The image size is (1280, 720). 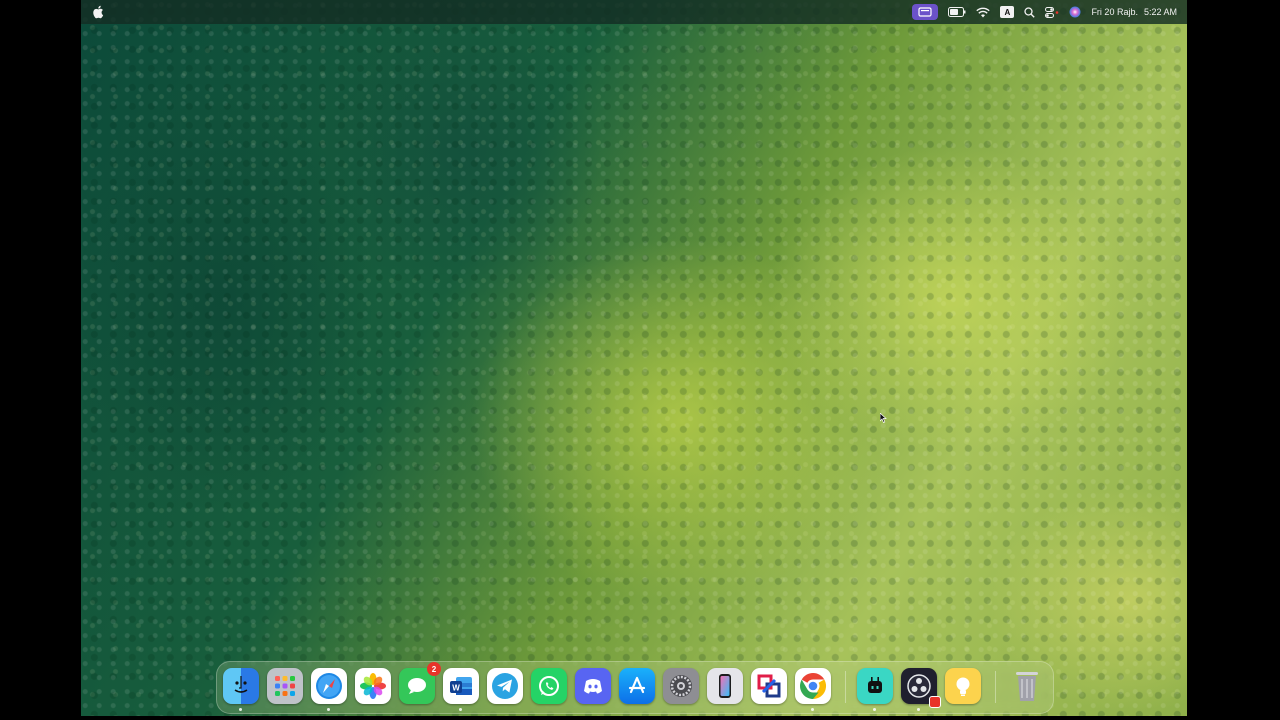 What do you see at coordinates (1007, 12) in the screenshot?
I see `keyboard-input-icon: A` at bounding box center [1007, 12].